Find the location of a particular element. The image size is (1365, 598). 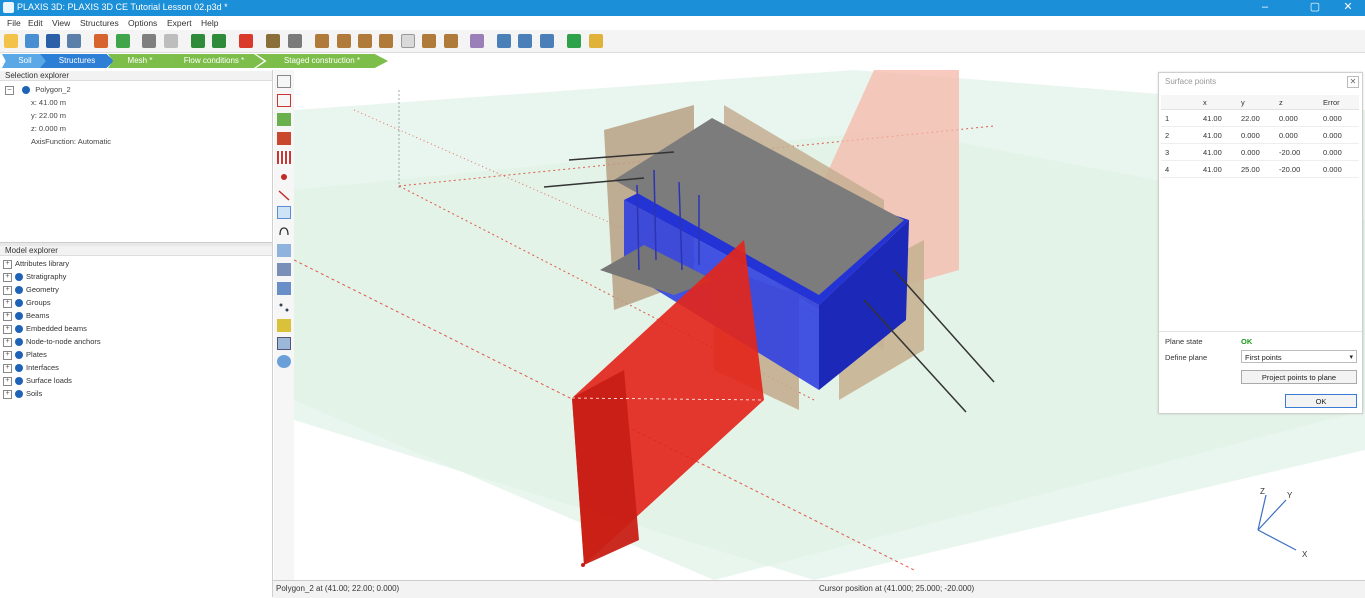

status-selection: Polygon_2 at (41.00; 22.00; 0.000) is located at coordinates (338, 588).